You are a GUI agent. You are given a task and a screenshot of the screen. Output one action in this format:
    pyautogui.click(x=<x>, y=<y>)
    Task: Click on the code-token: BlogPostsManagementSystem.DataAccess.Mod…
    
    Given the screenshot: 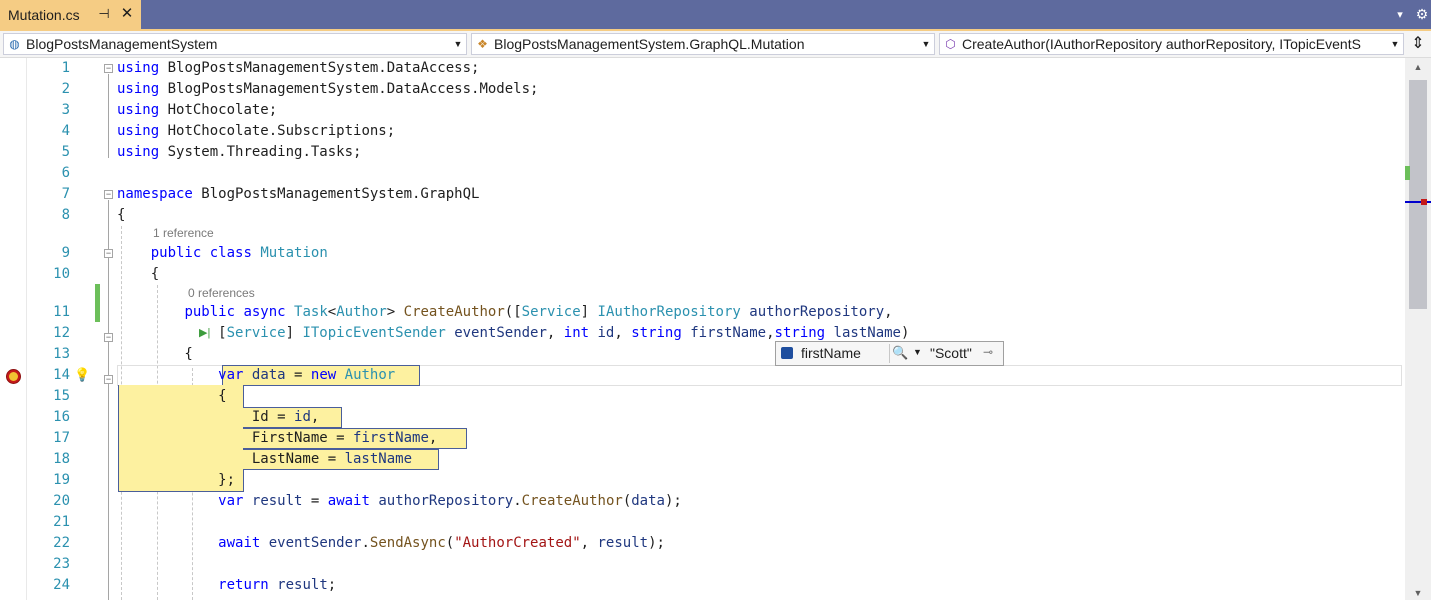 What is the action you would take?
    pyautogui.click(x=349, y=89)
    